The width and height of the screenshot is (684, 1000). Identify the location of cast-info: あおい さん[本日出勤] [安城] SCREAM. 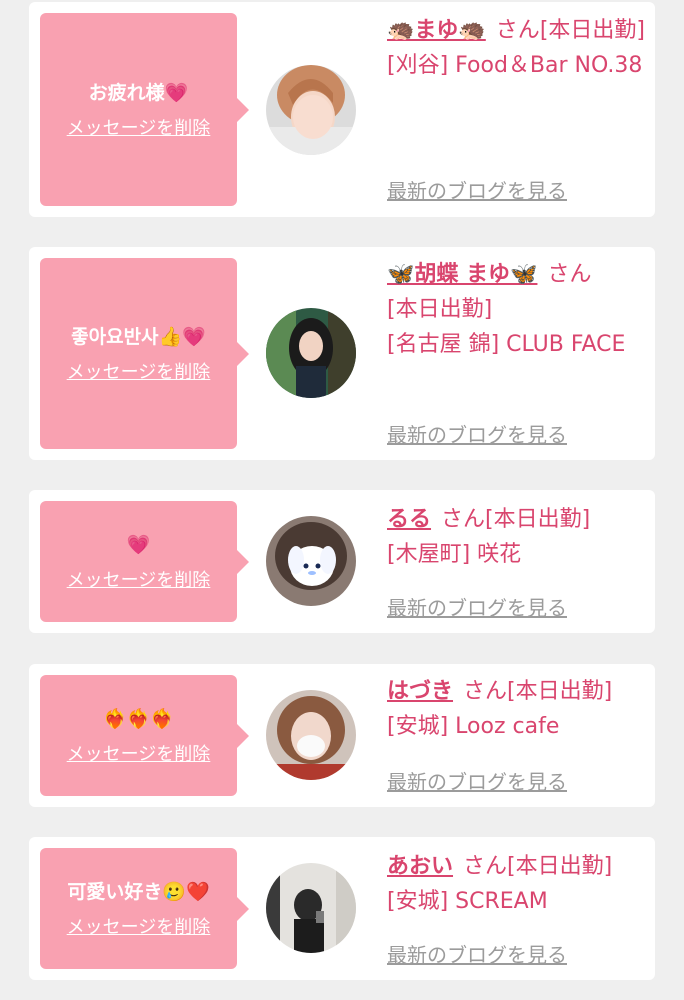
(518, 884).